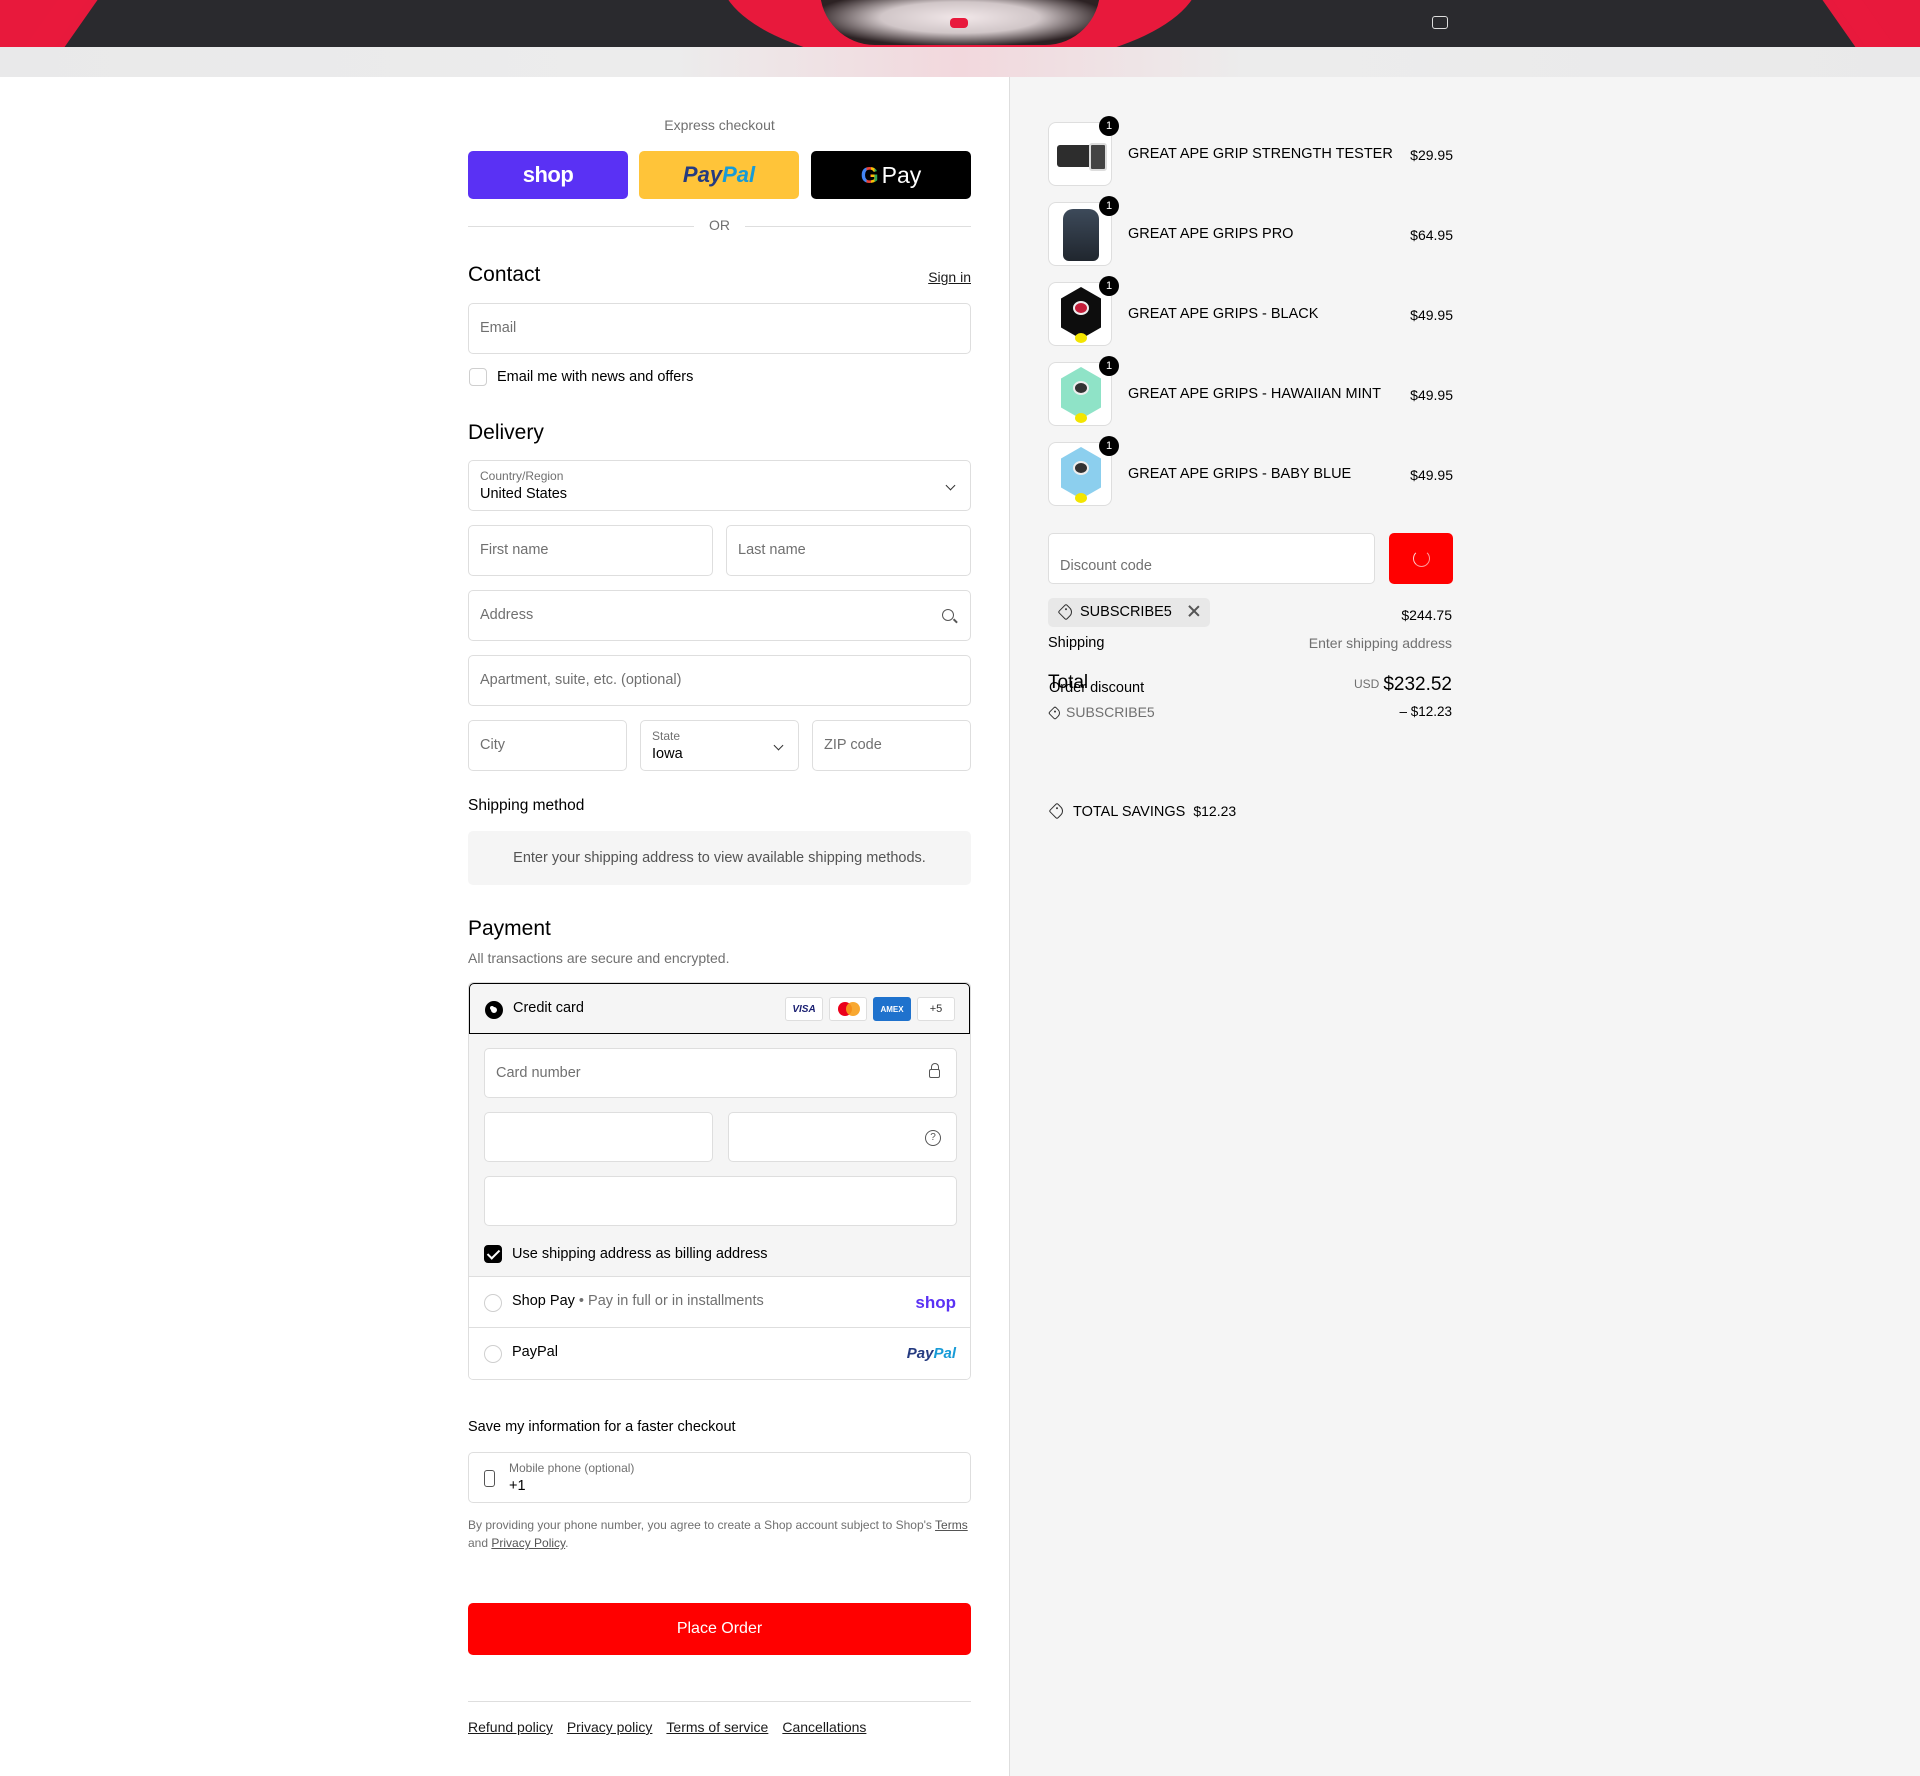 The width and height of the screenshot is (1920, 1776). What do you see at coordinates (595, 377) in the screenshot?
I see `news-offers-label: Email me with news and offers` at bounding box center [595, 377].